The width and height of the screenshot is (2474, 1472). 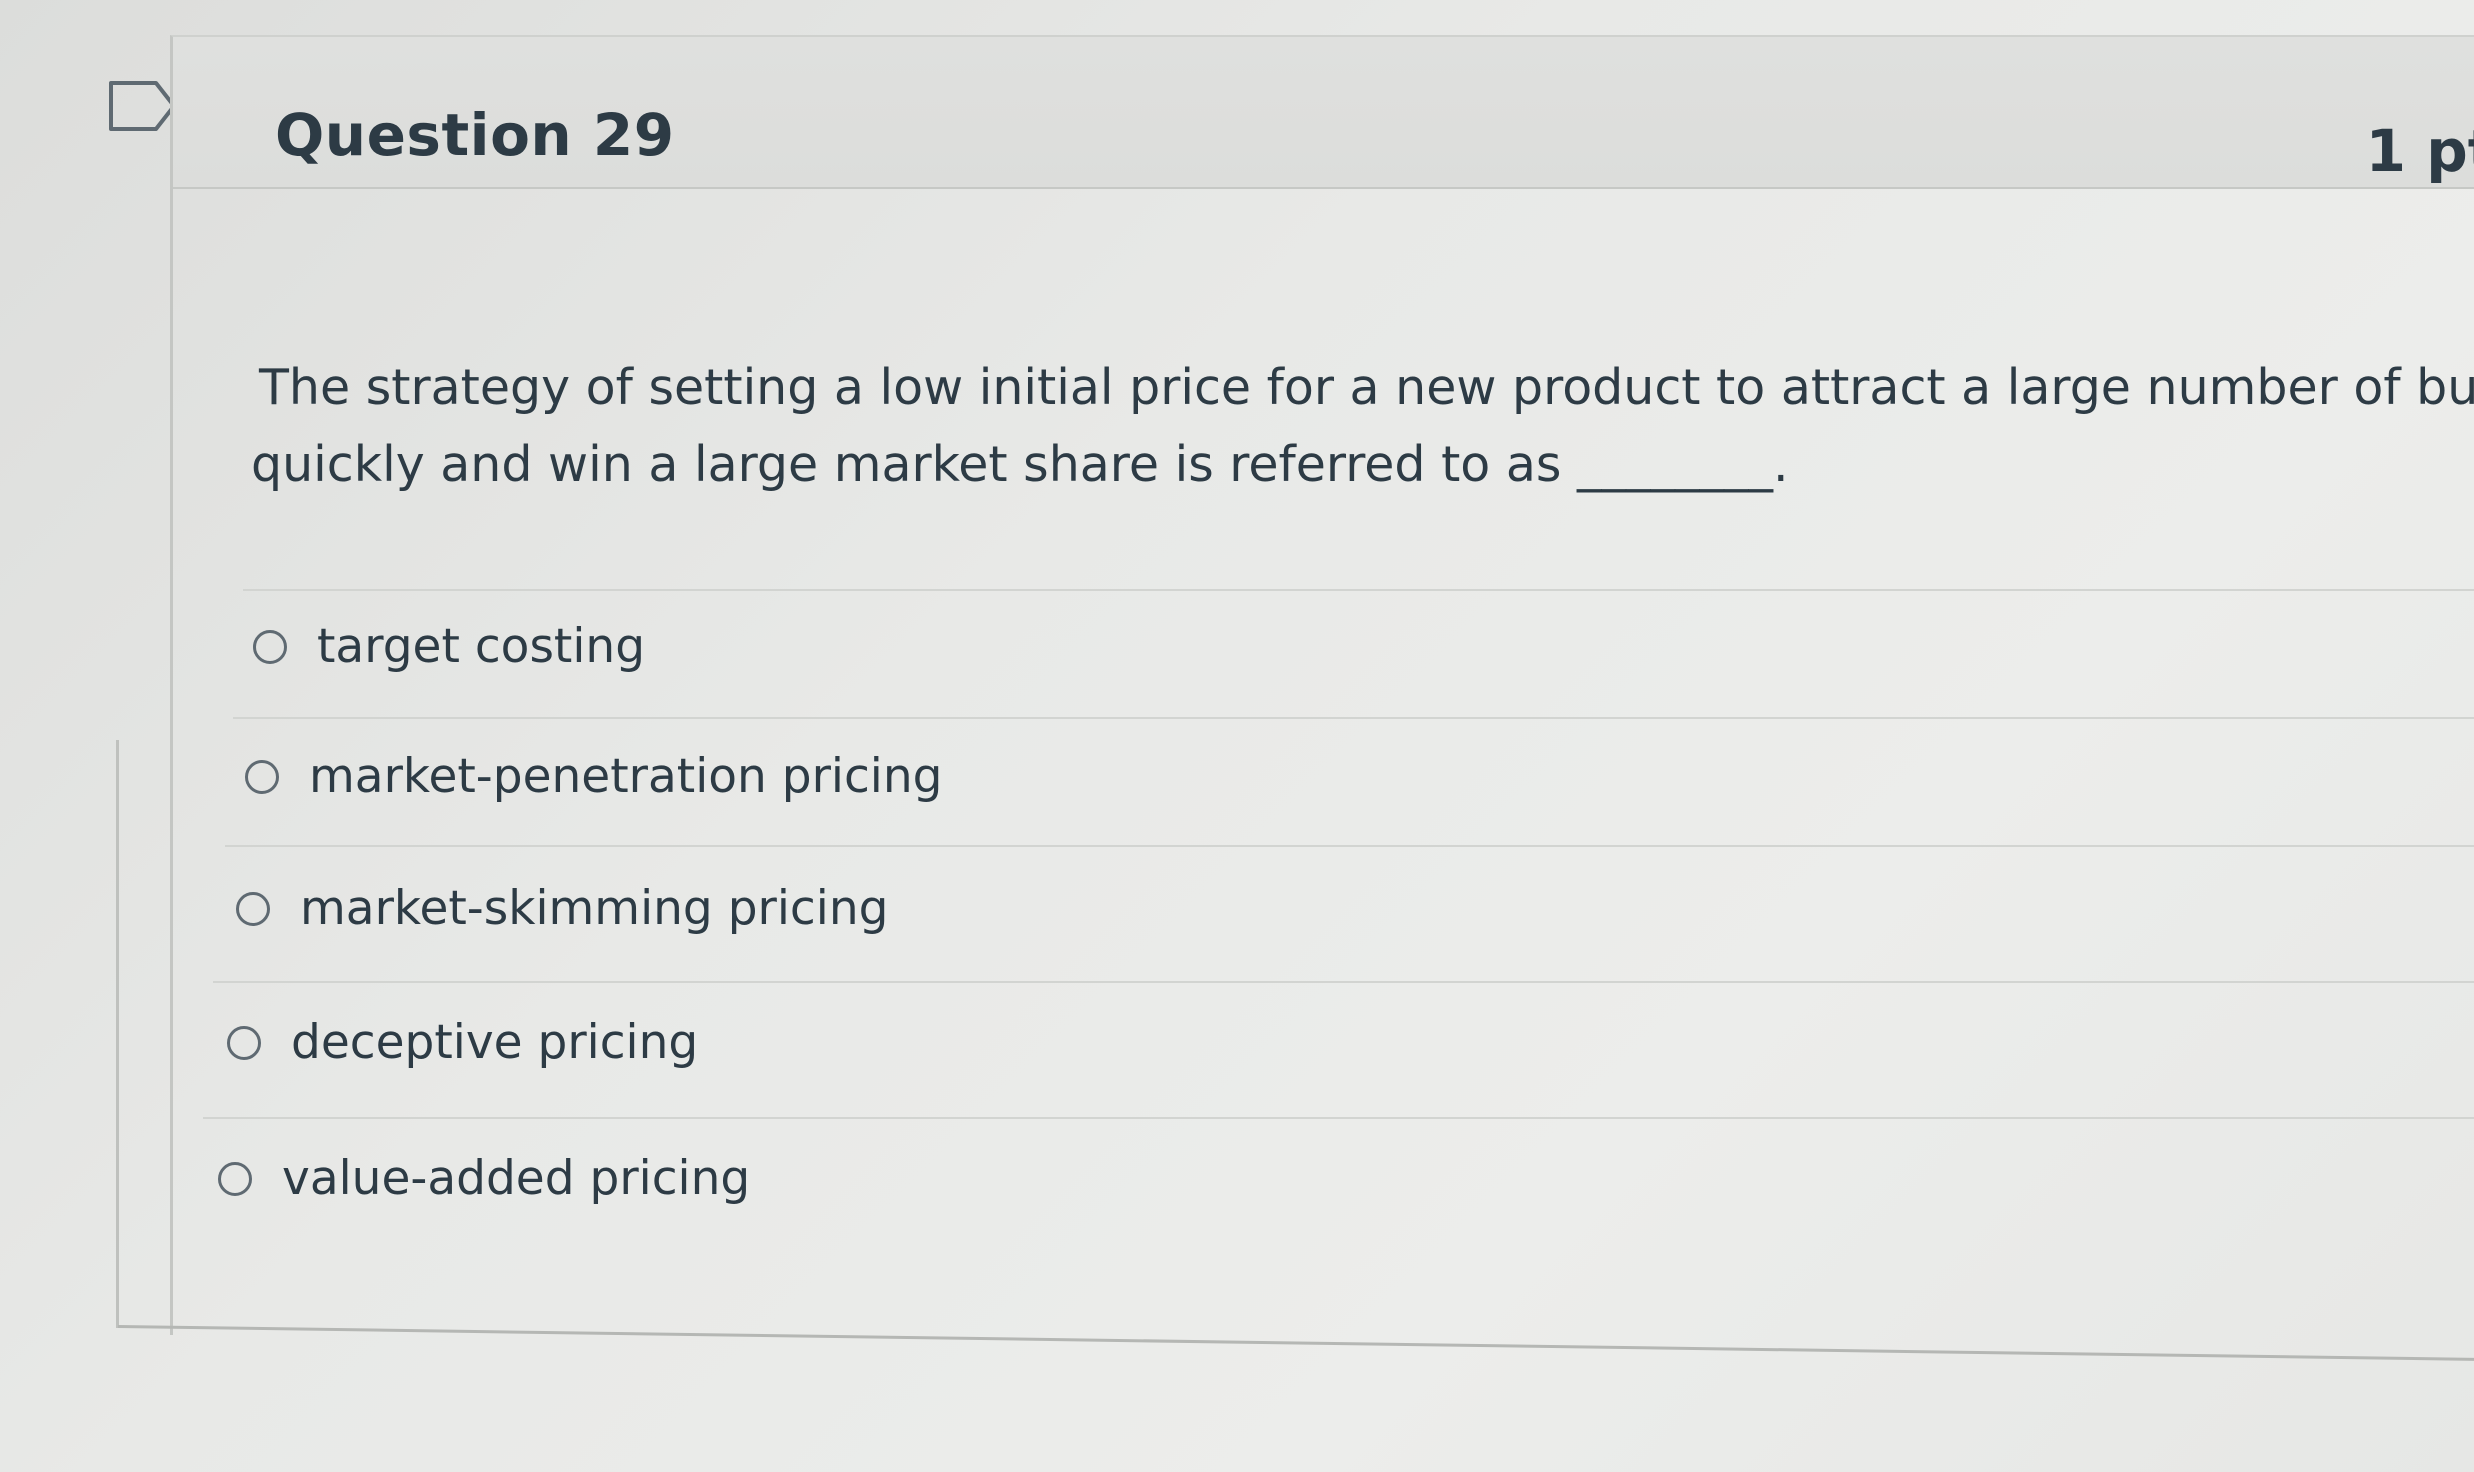 I want to click on answer-option: market-skimming pricing, so click(x=562, y=908).